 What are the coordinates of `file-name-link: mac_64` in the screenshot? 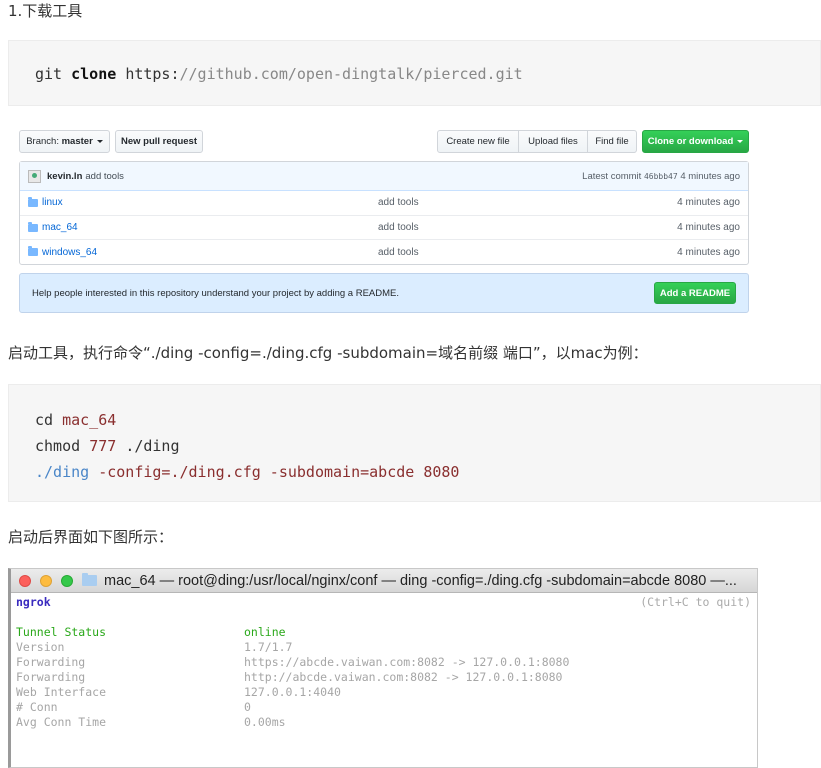 It's located at (60, 227).